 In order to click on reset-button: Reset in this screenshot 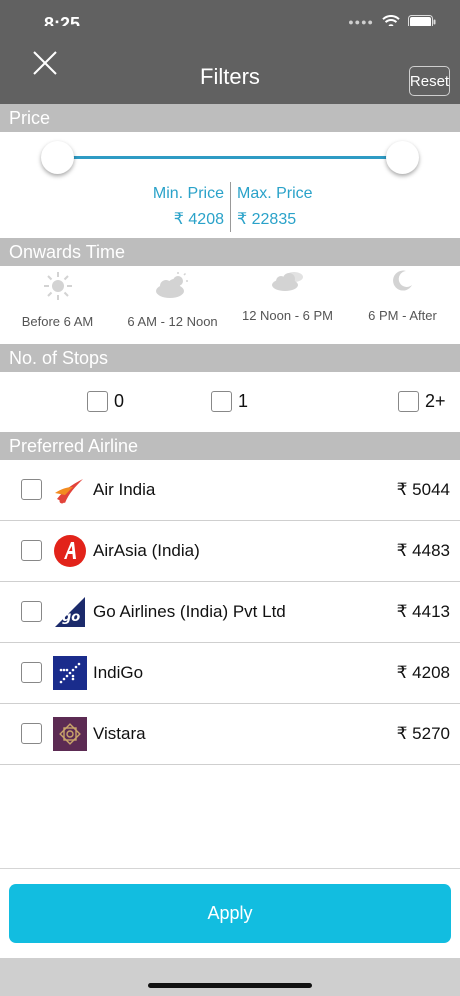, I will do `click(429, 81)`.